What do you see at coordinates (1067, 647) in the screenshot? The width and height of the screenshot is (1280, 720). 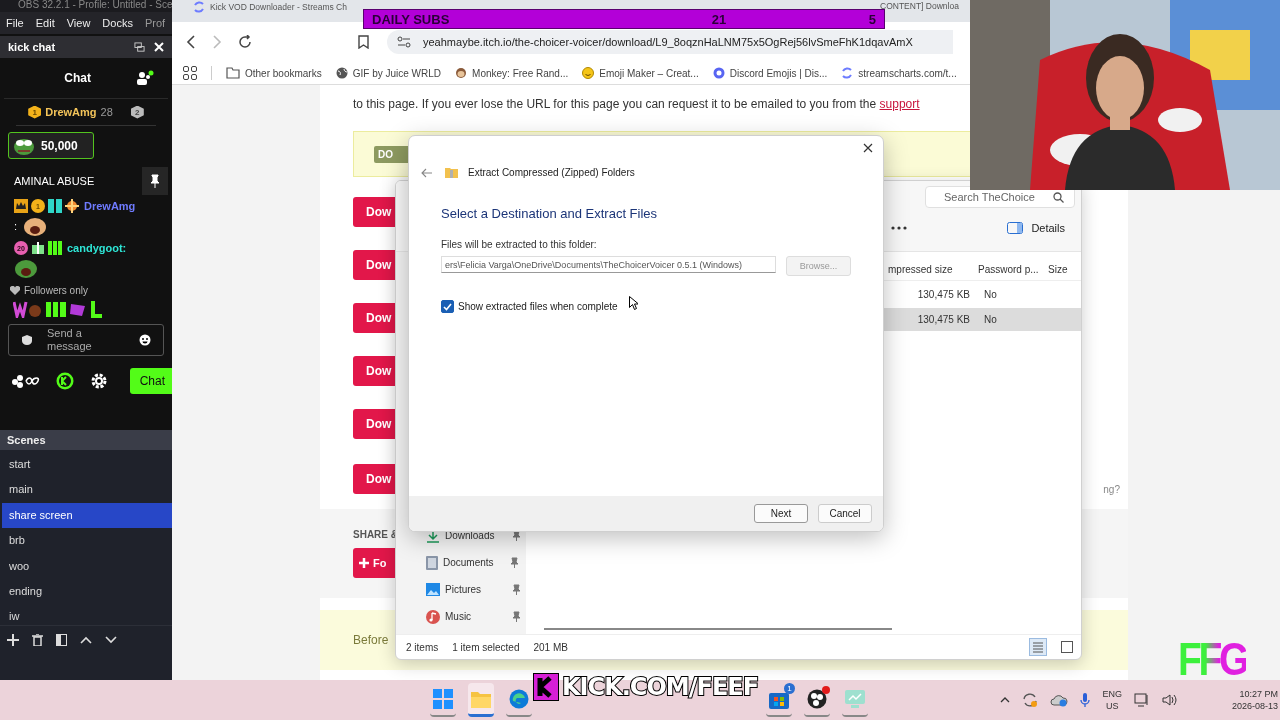 I see `tiles-view-icon` at bounding box center [1067, 647].